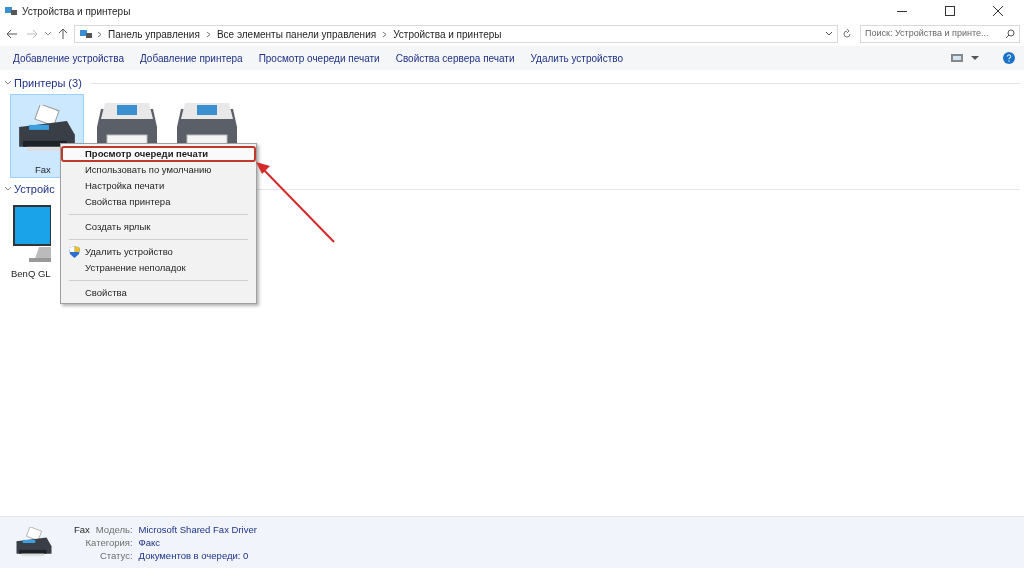  What do you see at coordinates (68, 58) in the screenshot?
I see `toolbar-button: Добавление устройства` at bounding box center [68, 58].